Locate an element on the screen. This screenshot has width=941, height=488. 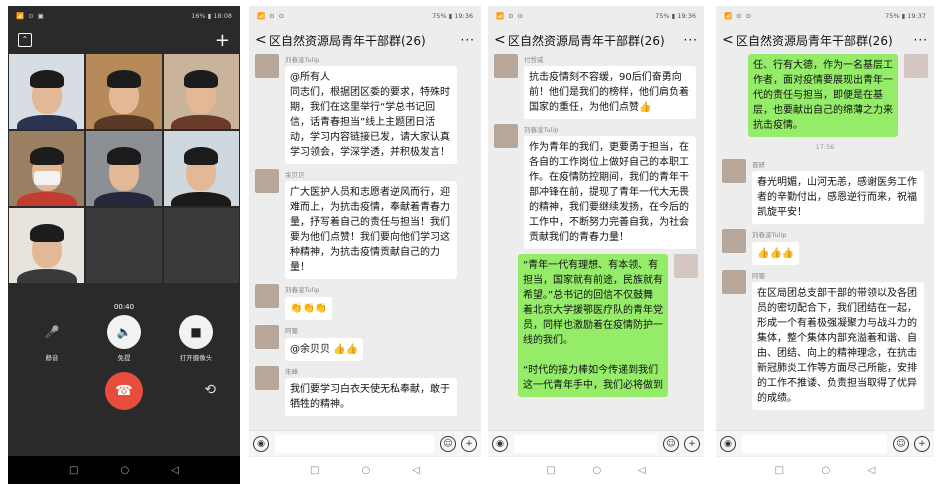
sender-name: 余贝贝 is located at coordinates (295, 175).